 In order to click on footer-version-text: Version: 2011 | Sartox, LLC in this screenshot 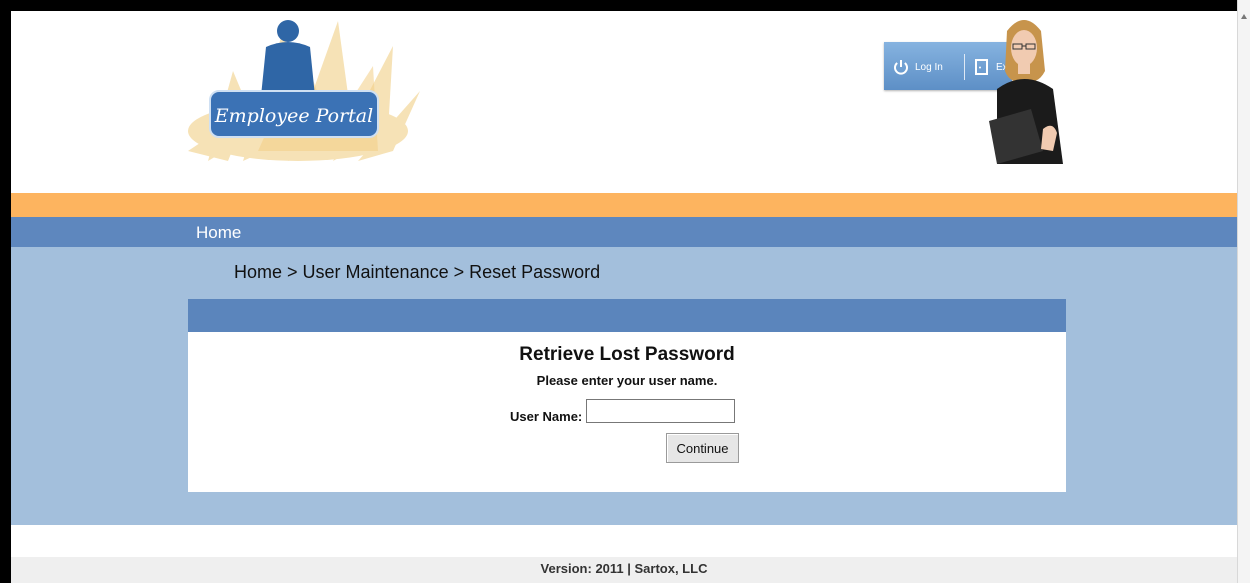, I will do `click(624, 568)`.